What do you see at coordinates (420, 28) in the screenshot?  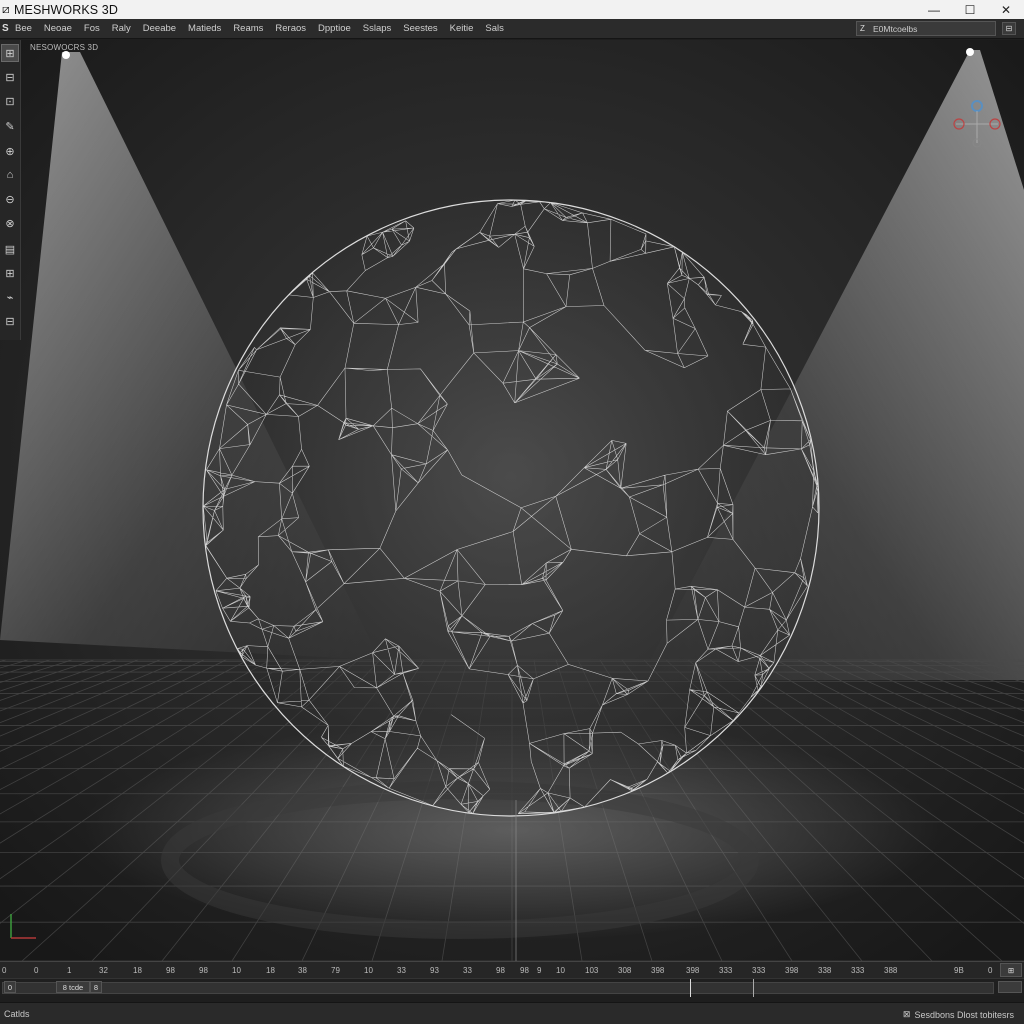 I see `menu-item-11: Seestes` at bounding box center [420, 28].